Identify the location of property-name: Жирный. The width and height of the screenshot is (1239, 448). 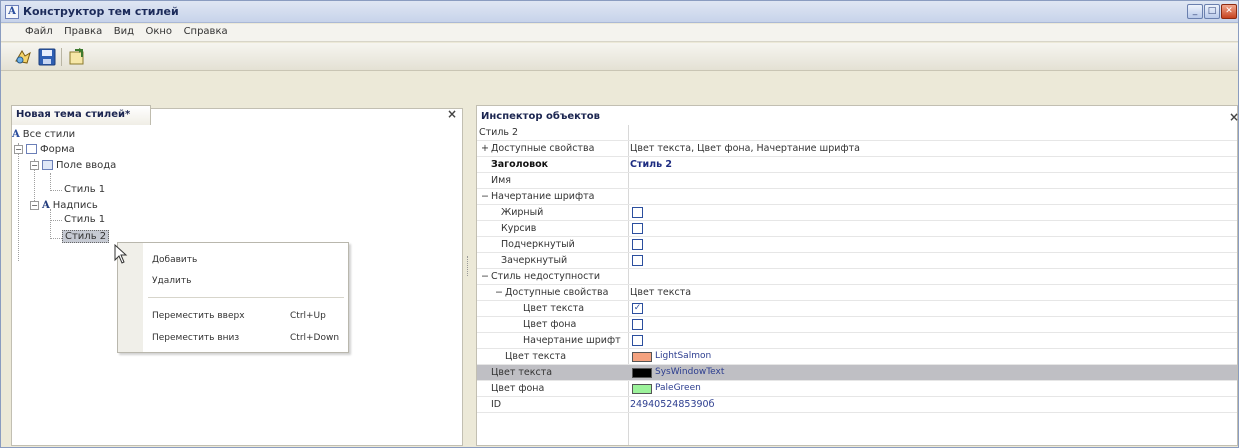
(522, 212).